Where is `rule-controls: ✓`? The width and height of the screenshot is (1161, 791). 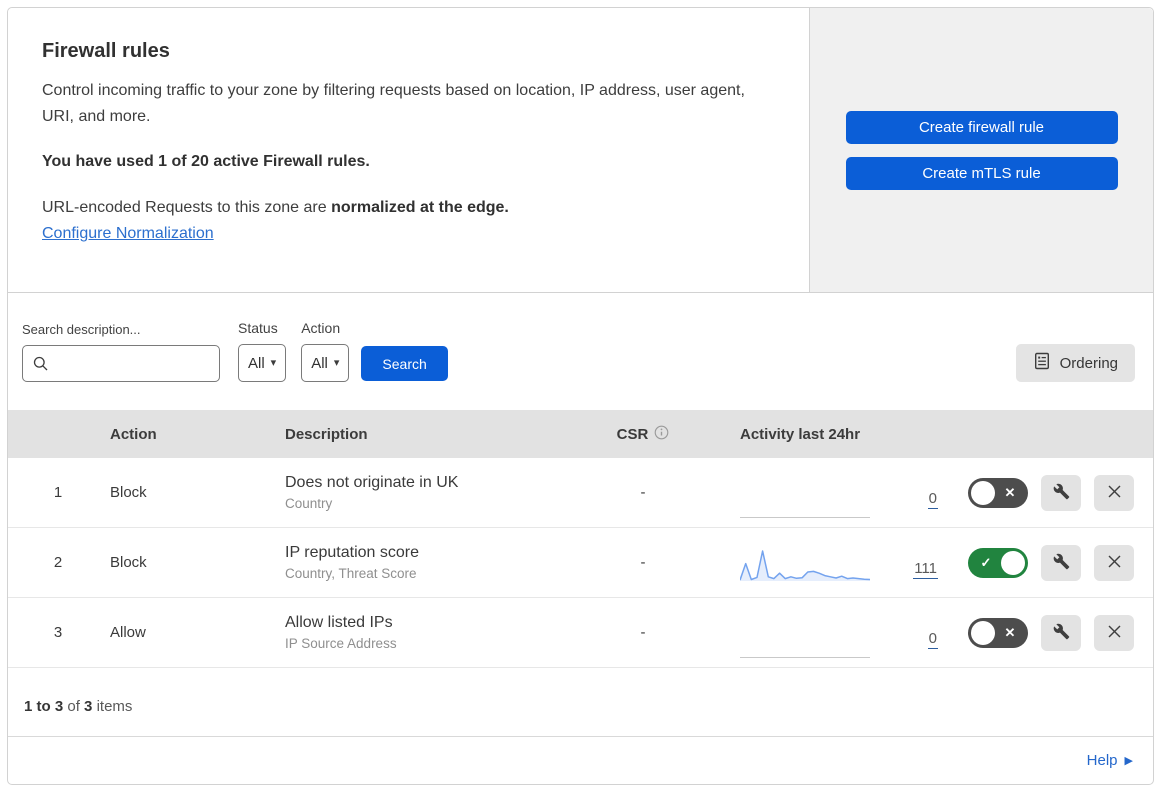
rule-controls: ✓ is located at coordinates (1045, 562).